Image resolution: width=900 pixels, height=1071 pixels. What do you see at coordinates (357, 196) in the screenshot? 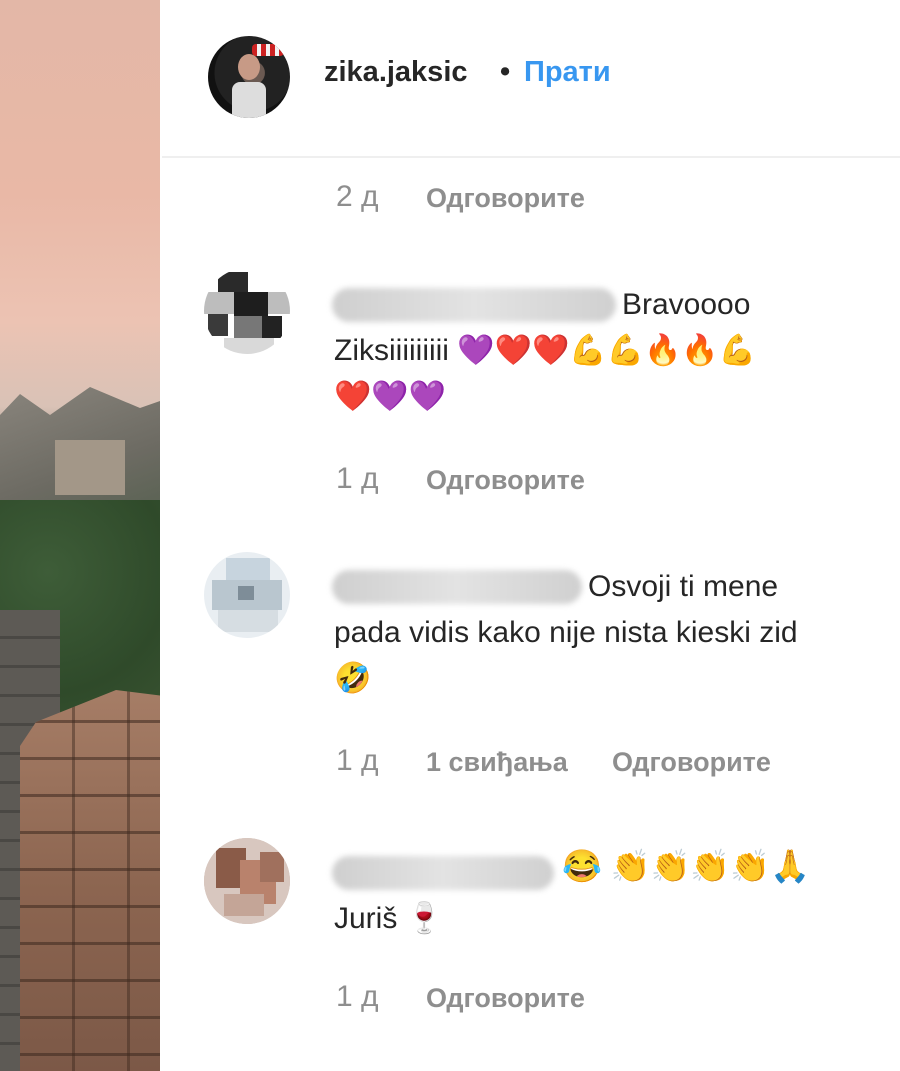
I see `comment-time: 2 д` at bounding box center [357, 196].